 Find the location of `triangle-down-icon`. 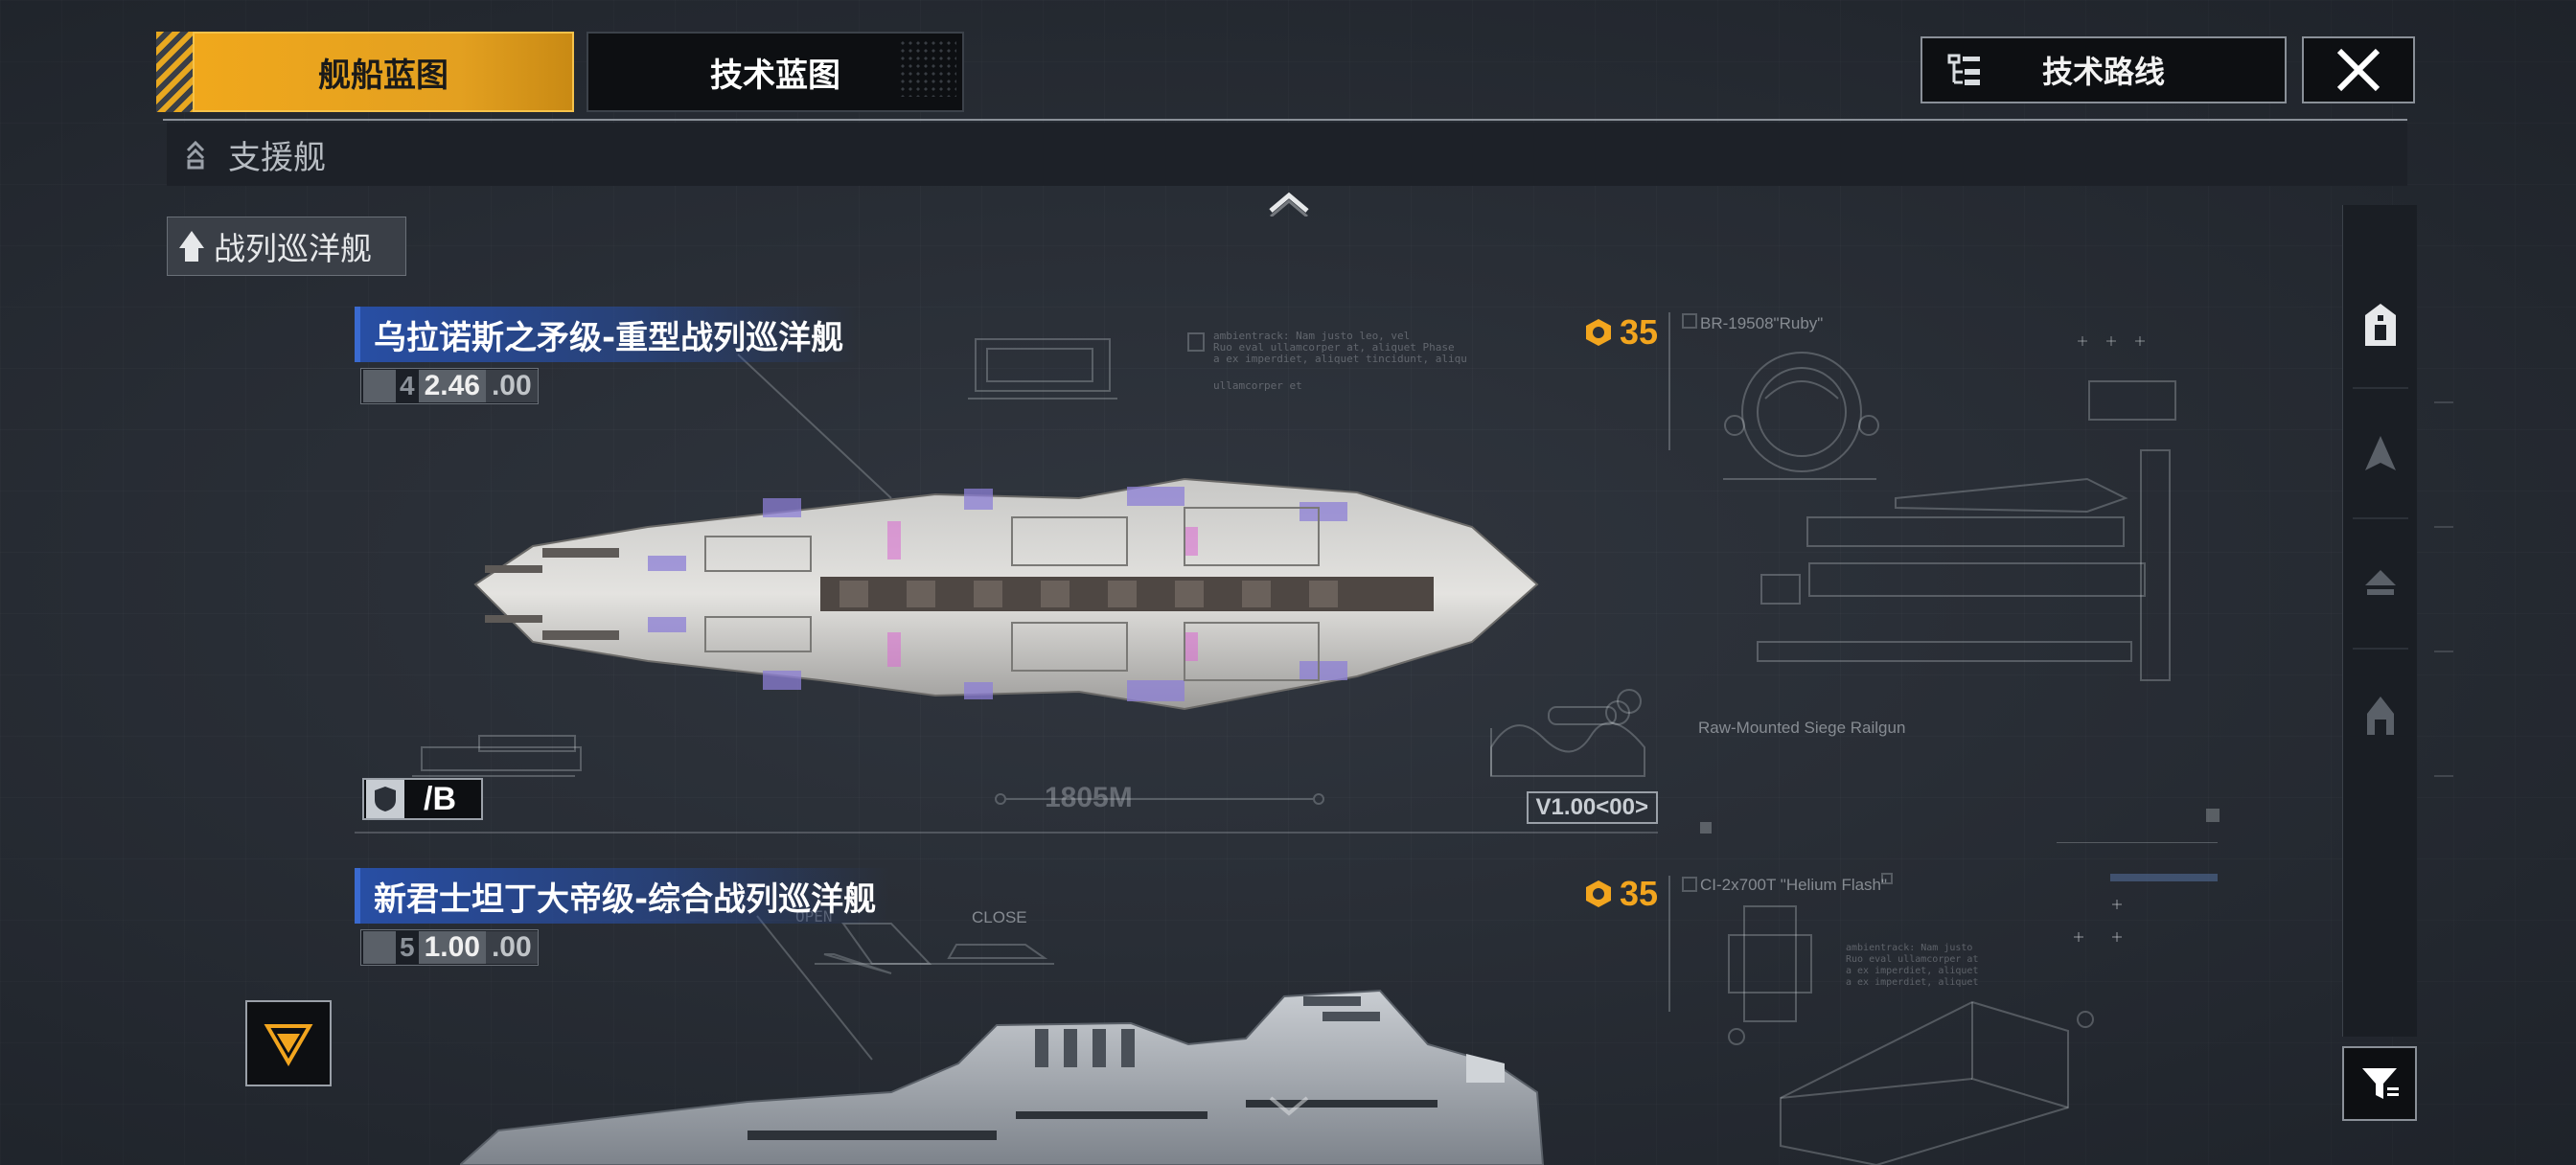

triangle-down-icon is located at coordinates (288, 1045).